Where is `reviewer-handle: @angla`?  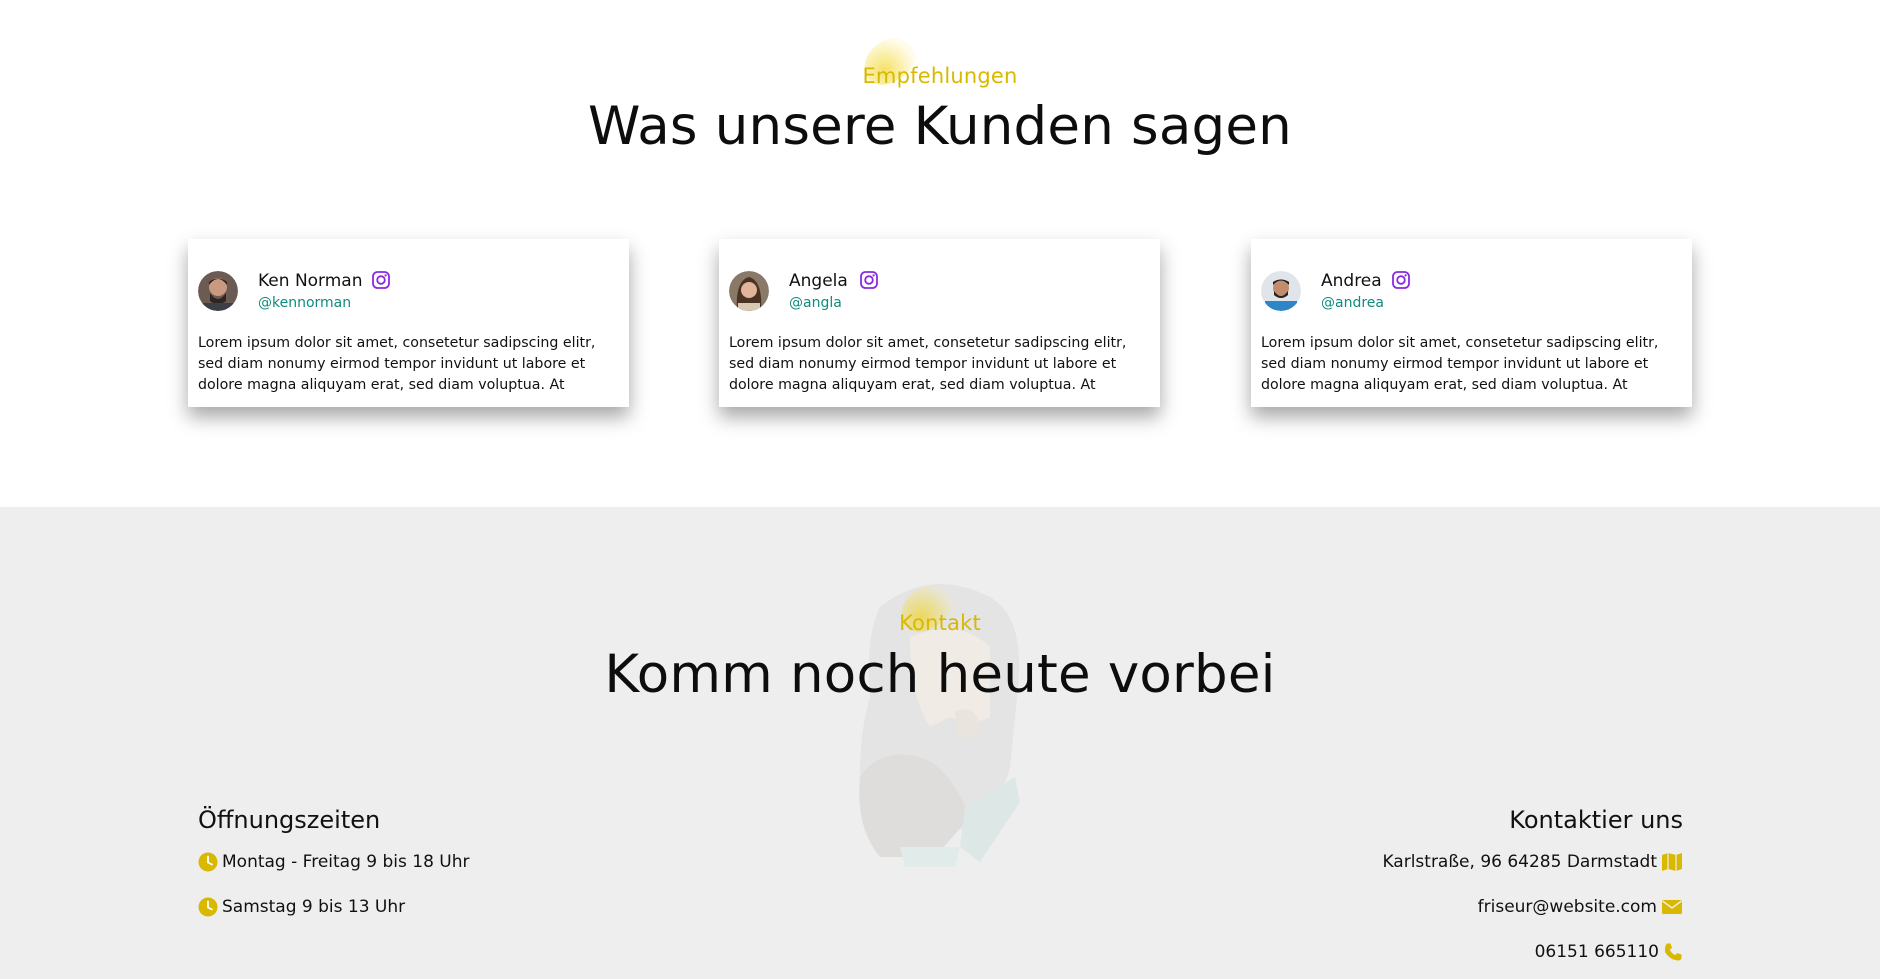 reviewer-handle: @angla is located at coordinates (815, 303).